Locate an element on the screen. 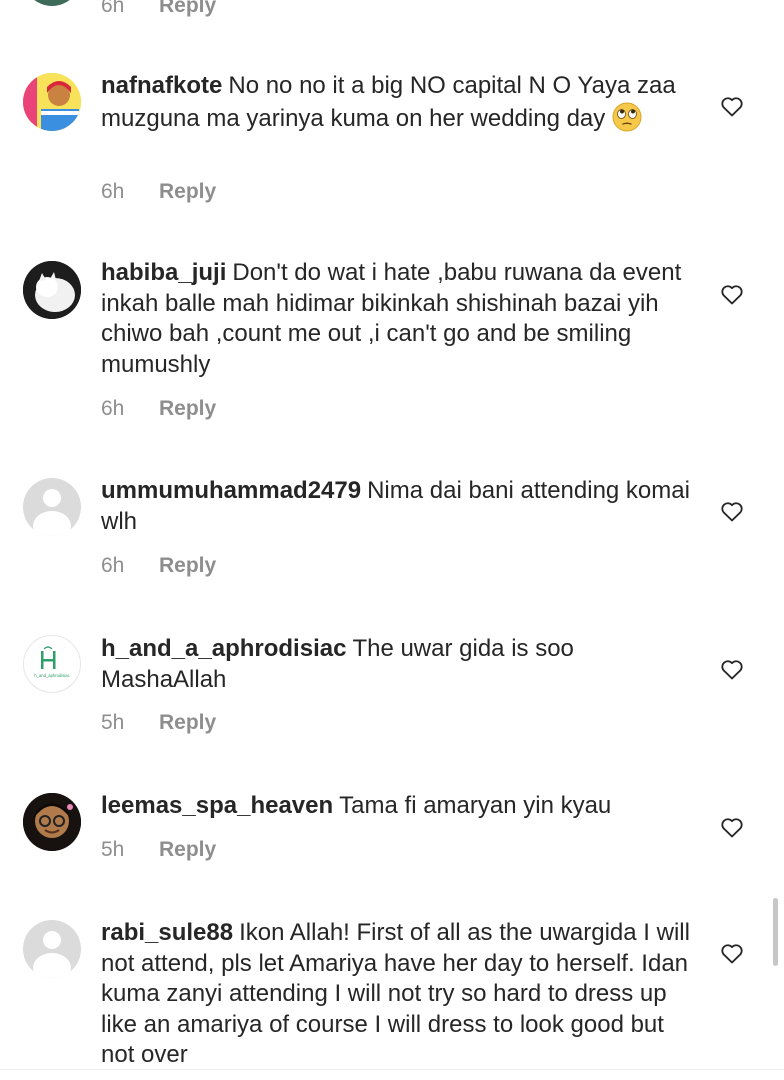 This screenshot has height=1080, width=784. logo-avatar: h_and_aphrodisiac is located at coordinates (52, 664).